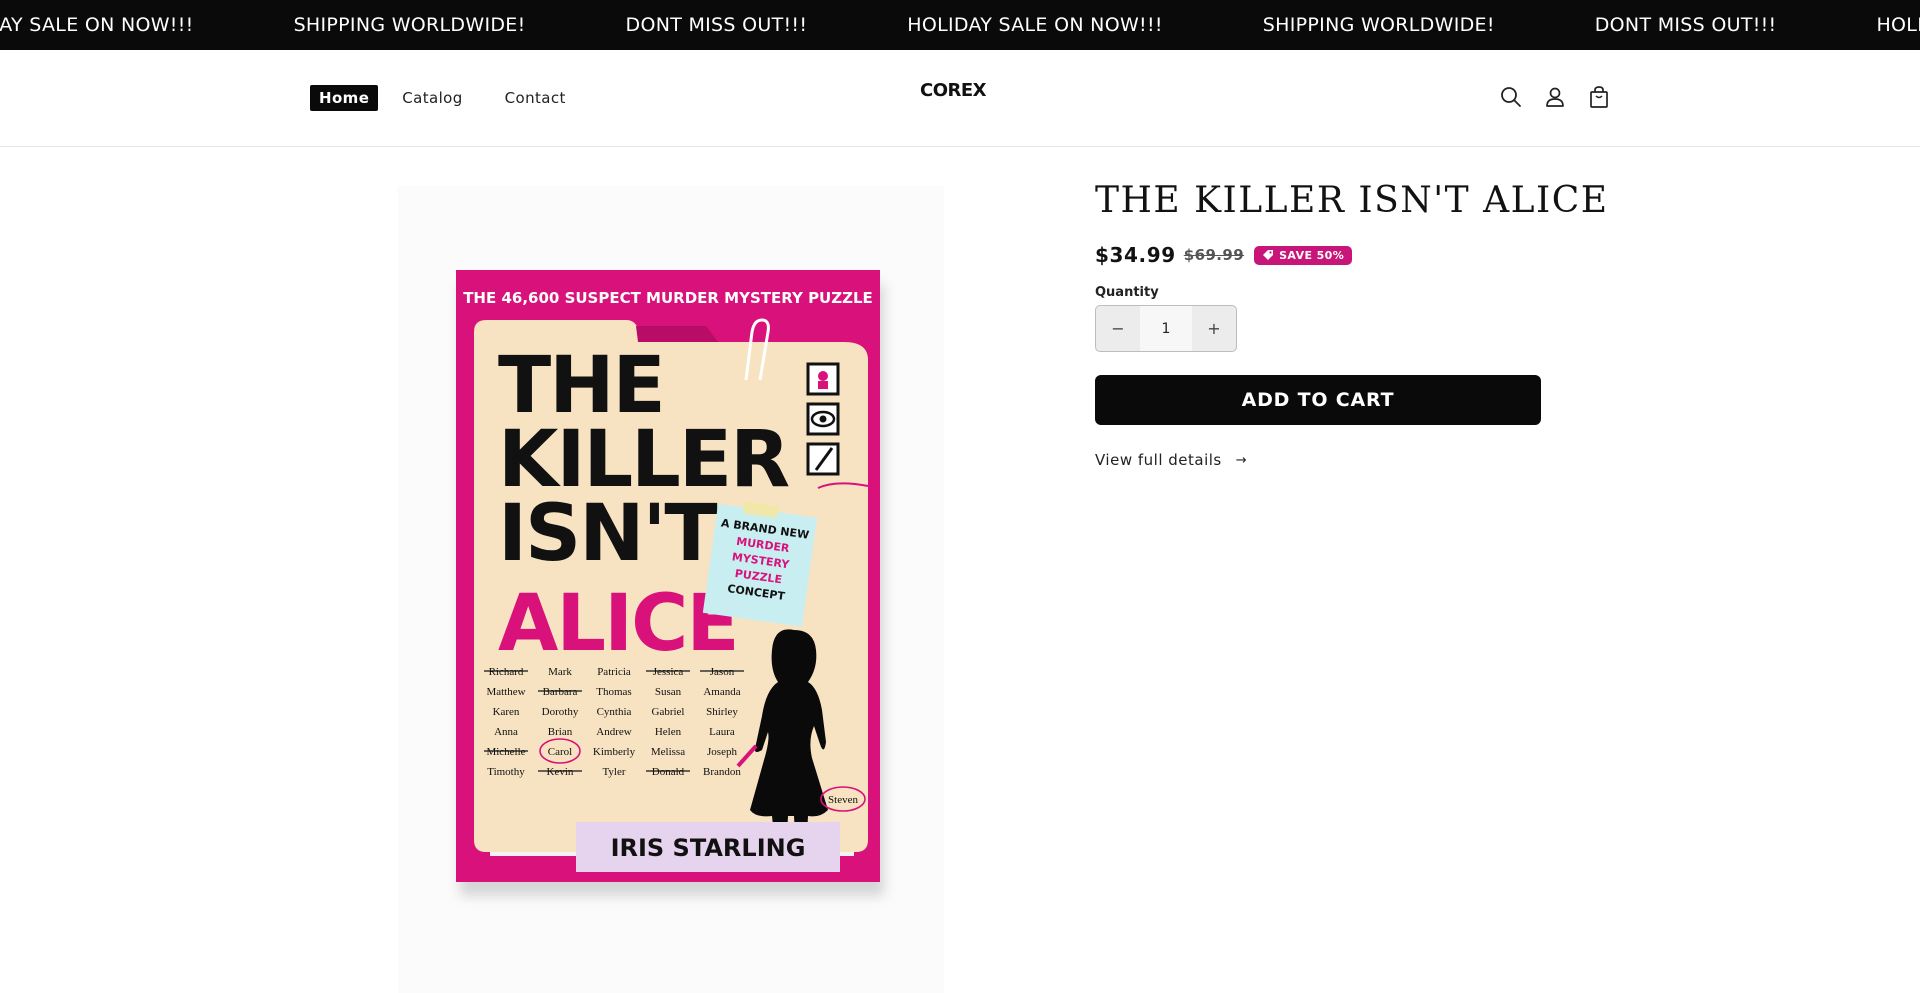 This screenshot has width=1920, height=993. What do you see at coordinates (668, 672) in the screenshot?
I see `cover-name: Jessica` at bounding box center [668, 672].